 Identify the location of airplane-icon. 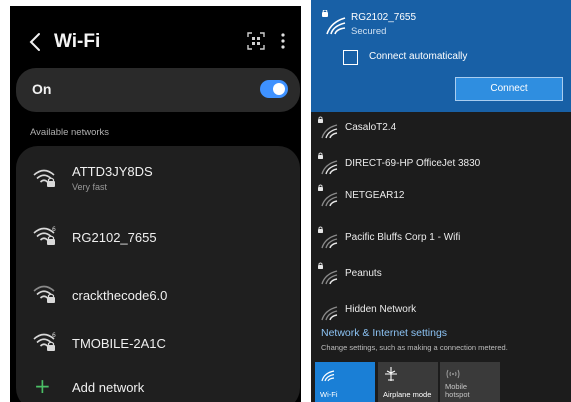
(391, 374).